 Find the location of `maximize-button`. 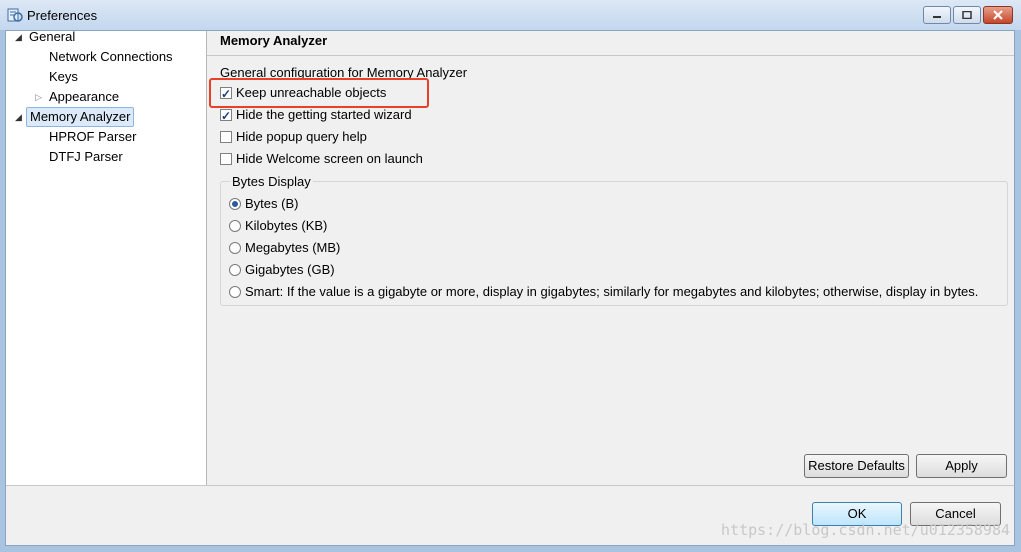

maximize-button is located at coordinates (967, 15).